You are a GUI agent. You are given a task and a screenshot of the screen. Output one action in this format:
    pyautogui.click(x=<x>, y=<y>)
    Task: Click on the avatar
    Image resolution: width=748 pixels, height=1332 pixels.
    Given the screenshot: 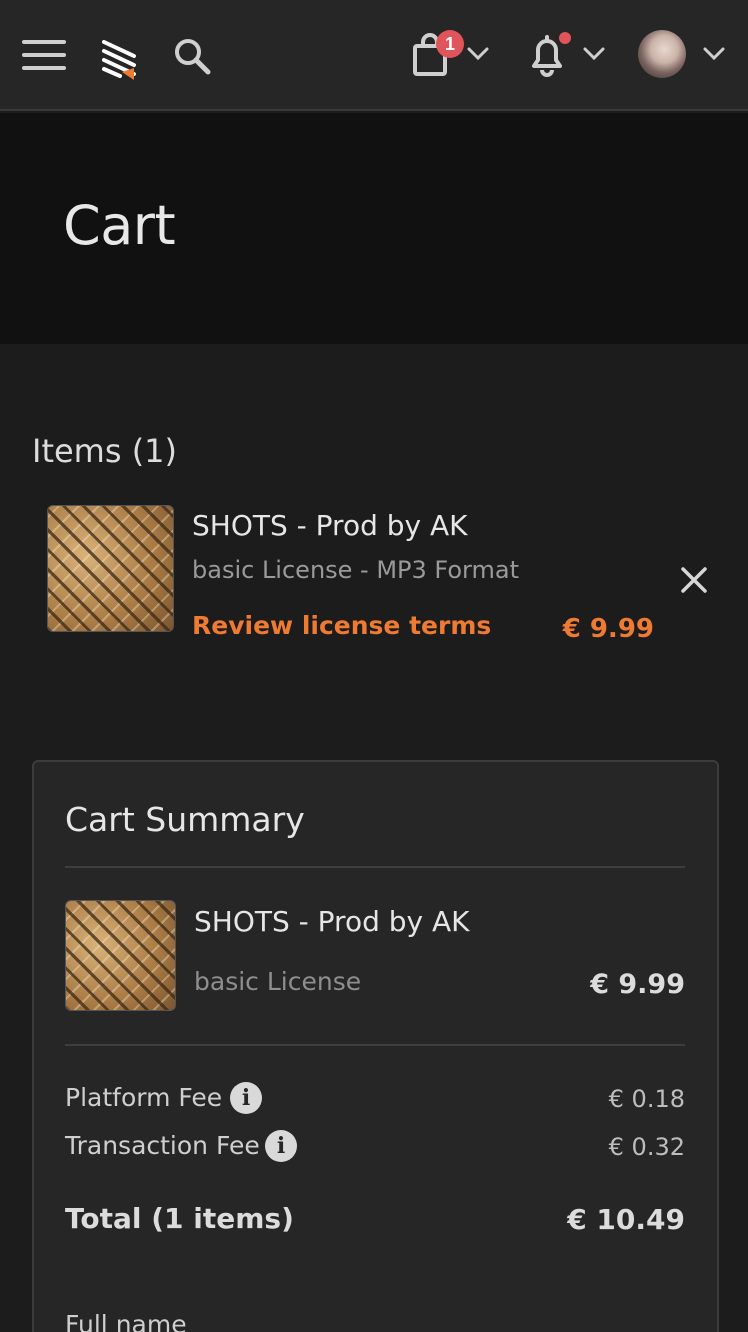 What is the action you would take?
    pyautogui.click(x=662, y=54)
    